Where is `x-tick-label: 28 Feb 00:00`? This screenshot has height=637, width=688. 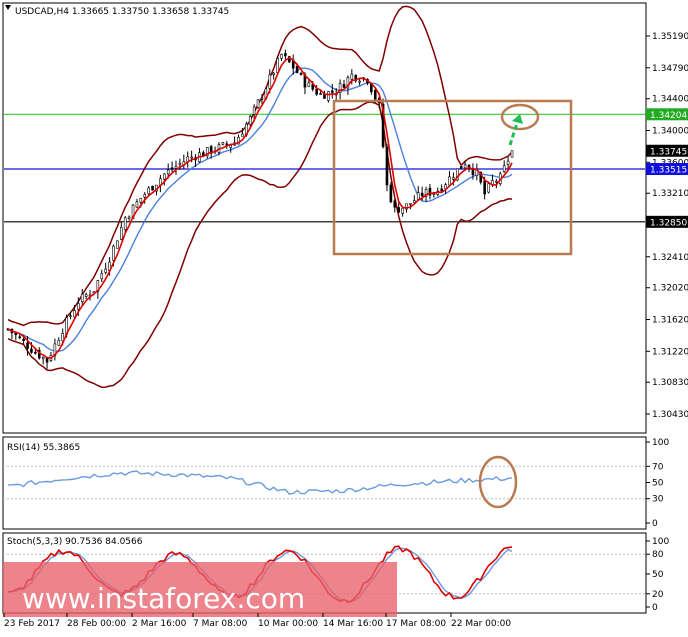 x-tick-label: 28 Feb 00:00 is located at coordinates (96, 624).